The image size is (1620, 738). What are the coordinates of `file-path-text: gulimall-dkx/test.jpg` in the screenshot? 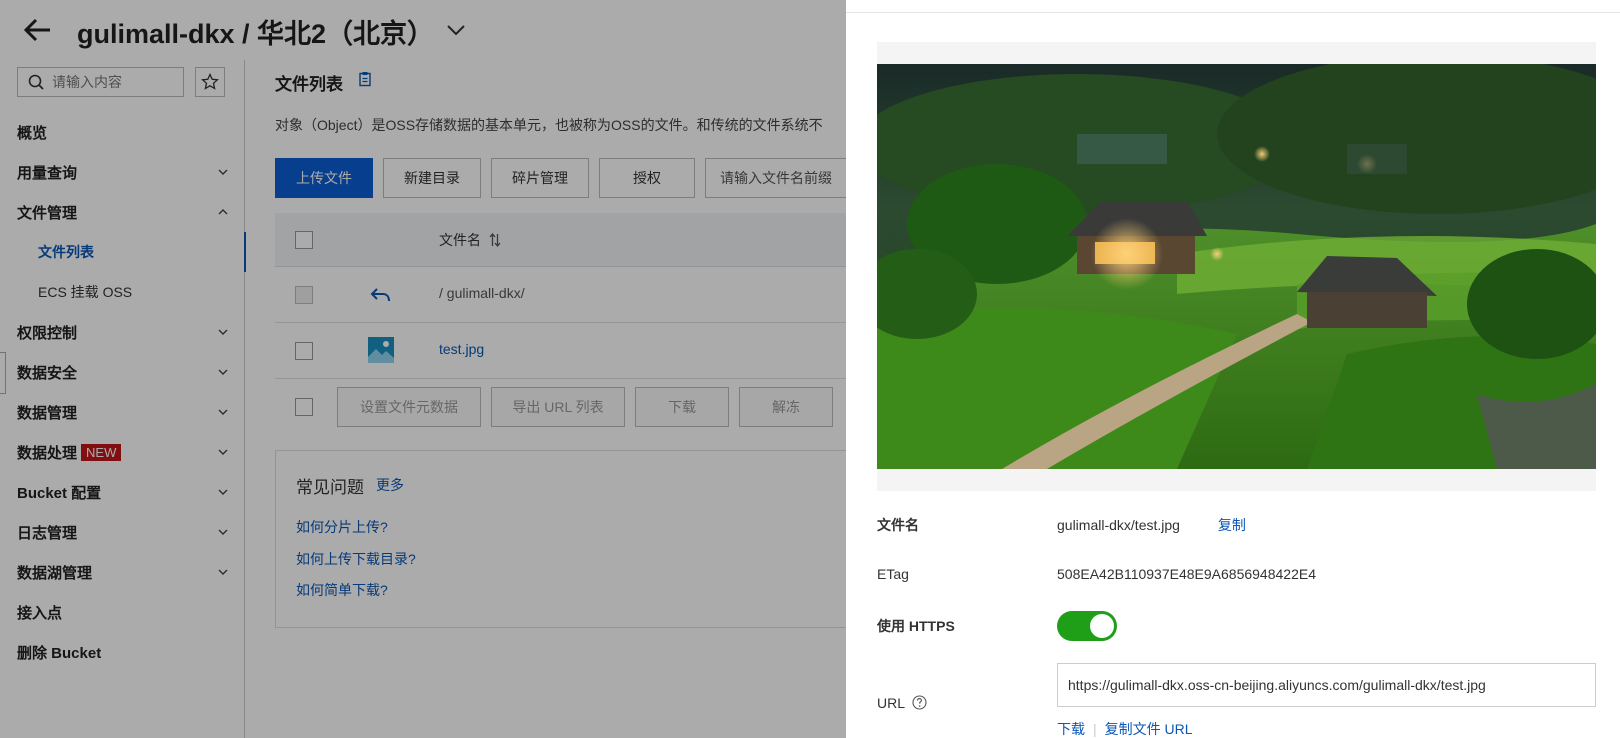 It's located at (1118, 525).